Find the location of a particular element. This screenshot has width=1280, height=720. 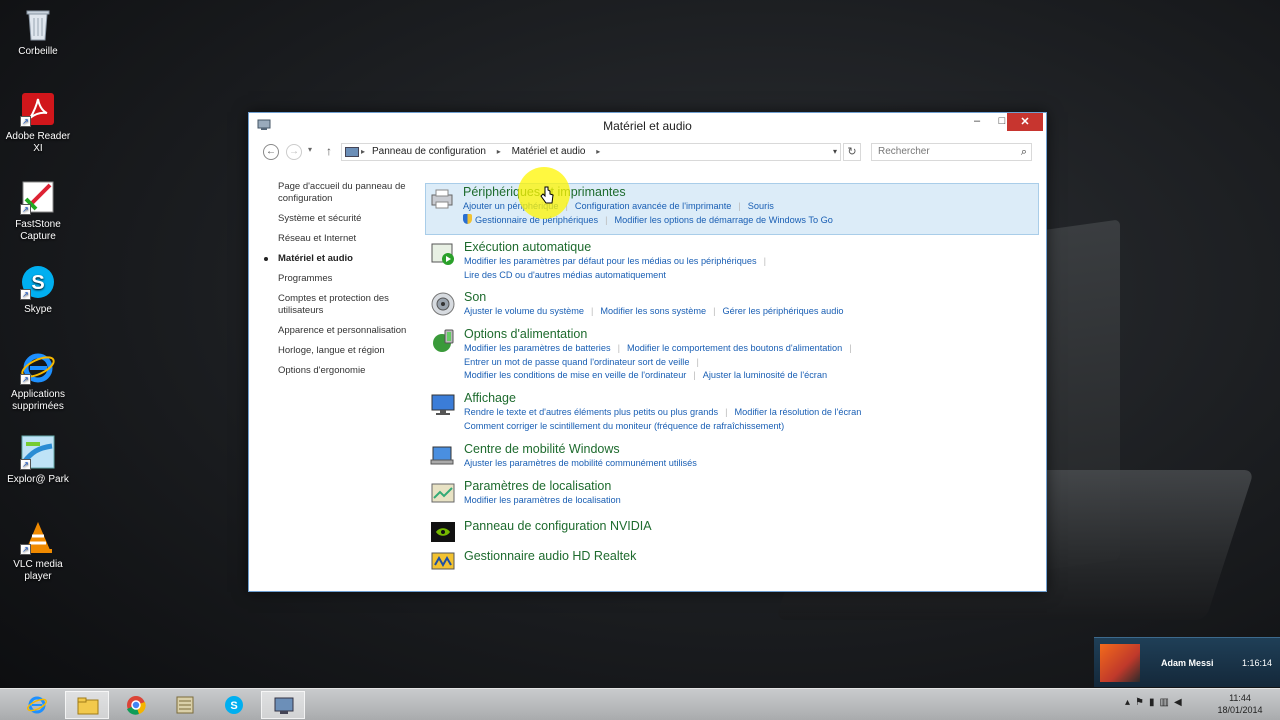

taskbar-clock: 11:44 18/01/2014 is located at coordinates (1240, 704).